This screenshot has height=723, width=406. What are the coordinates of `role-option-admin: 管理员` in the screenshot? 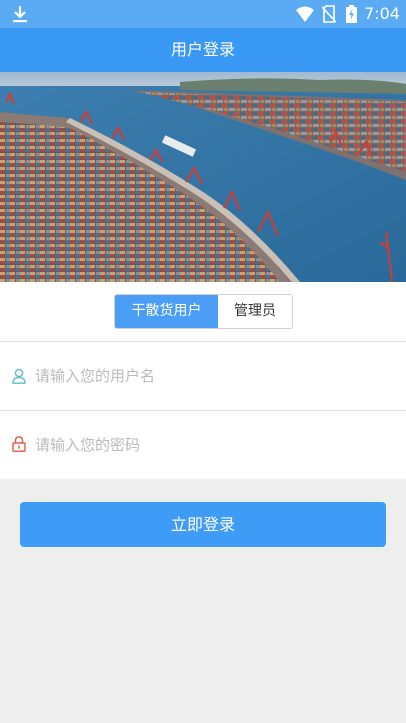 It's located at (255, 311).